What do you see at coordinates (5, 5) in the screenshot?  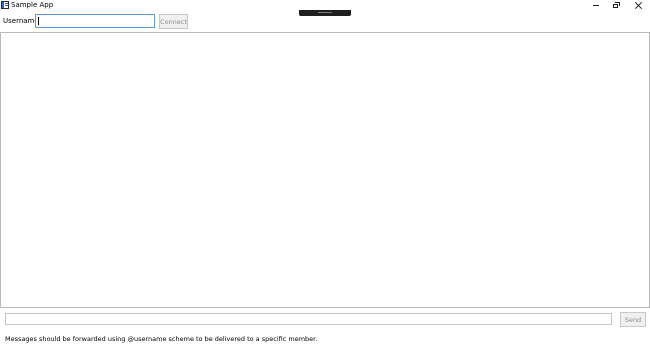 I see `app-icon` at bounding box center [5, 5].